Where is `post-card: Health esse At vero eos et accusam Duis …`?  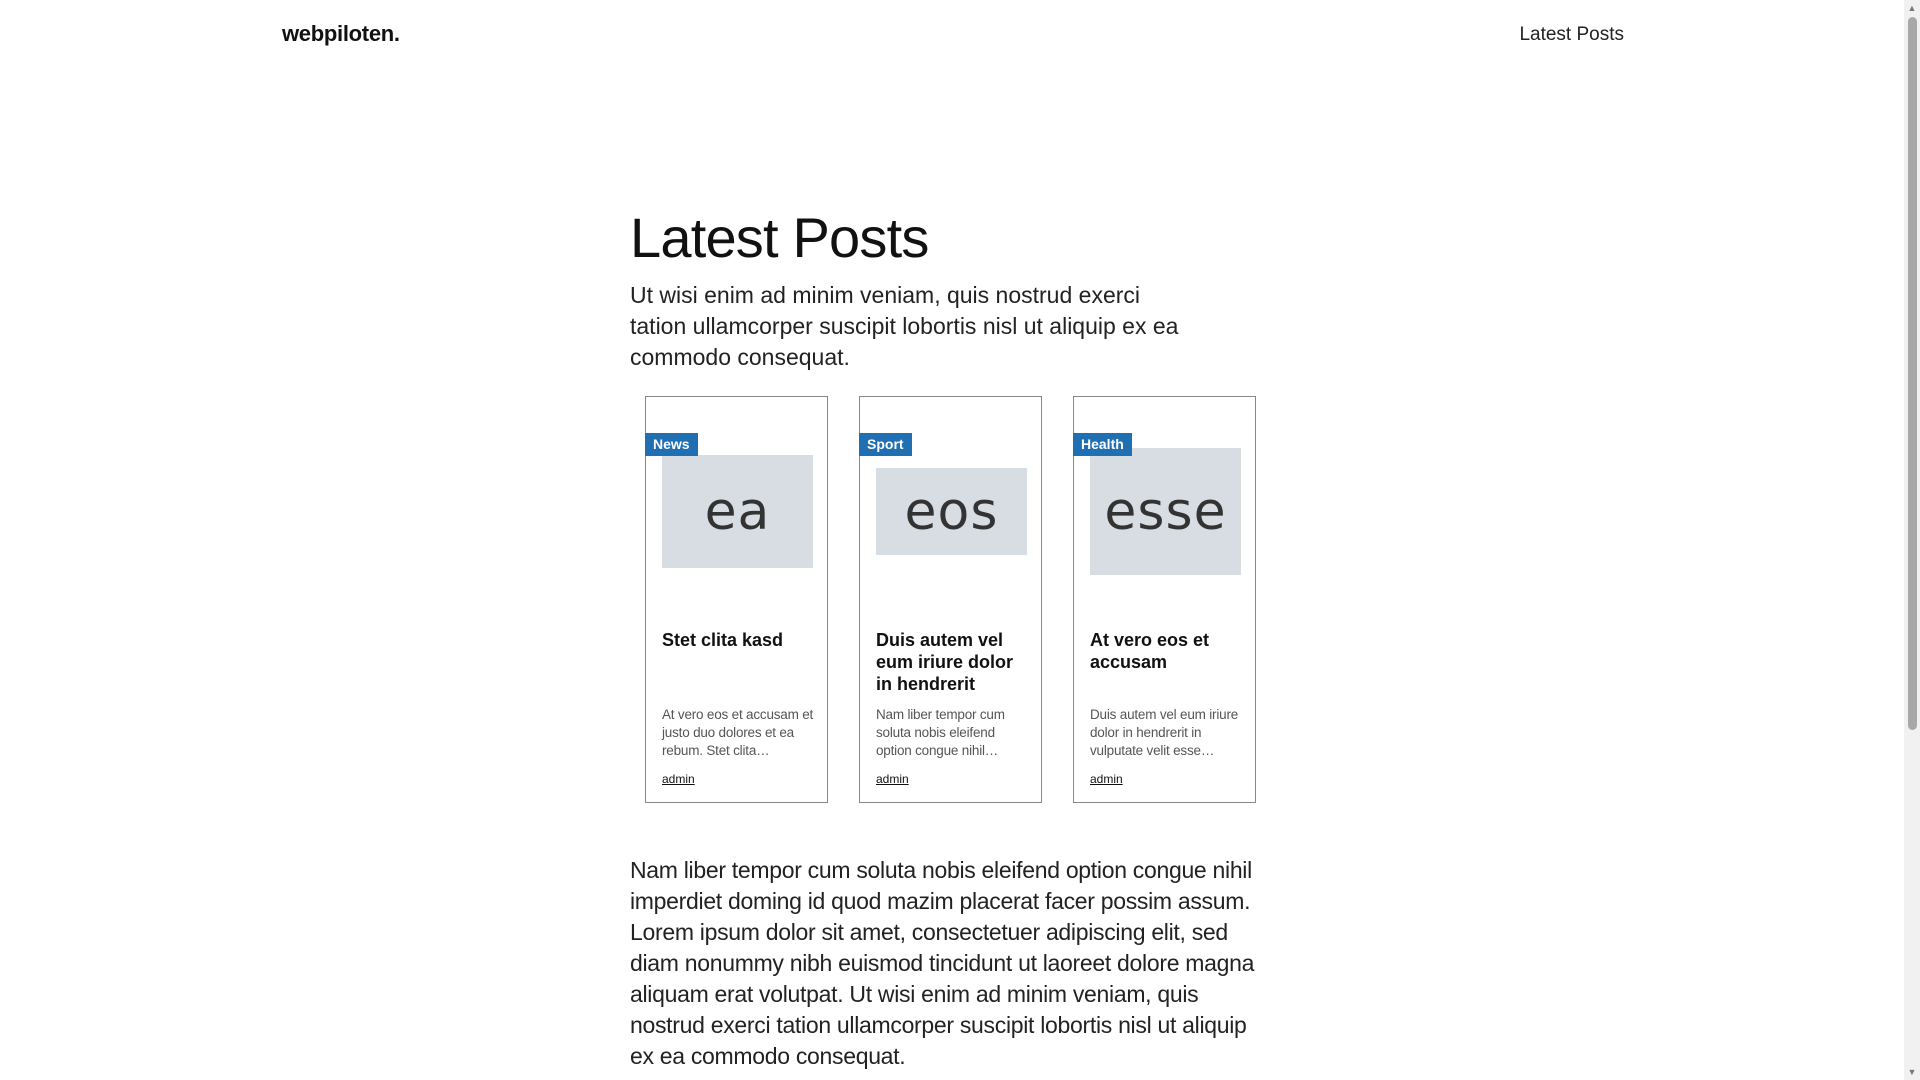
post-card: Health esse At vero eos et accusam Duis … is located at coordinates (1164, 599).